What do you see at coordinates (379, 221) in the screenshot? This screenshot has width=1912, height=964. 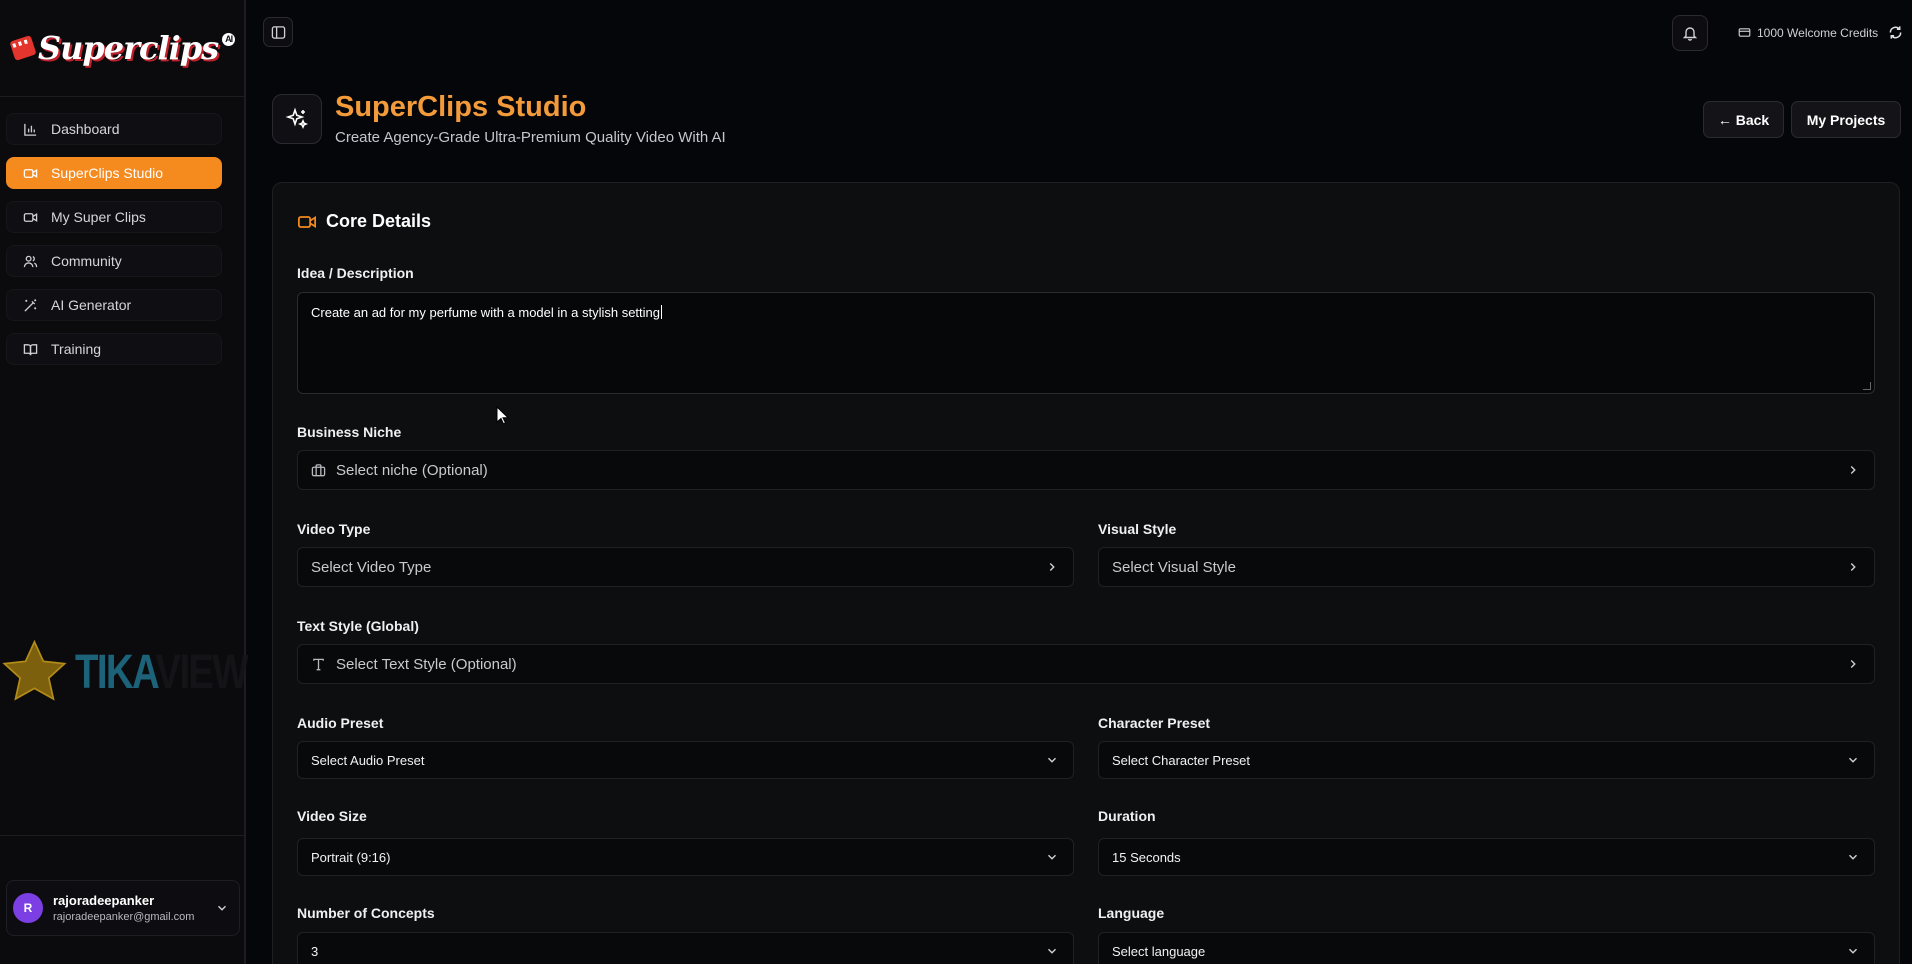 I see `section-title-text: Core Details` at bounding box center [379, 221].